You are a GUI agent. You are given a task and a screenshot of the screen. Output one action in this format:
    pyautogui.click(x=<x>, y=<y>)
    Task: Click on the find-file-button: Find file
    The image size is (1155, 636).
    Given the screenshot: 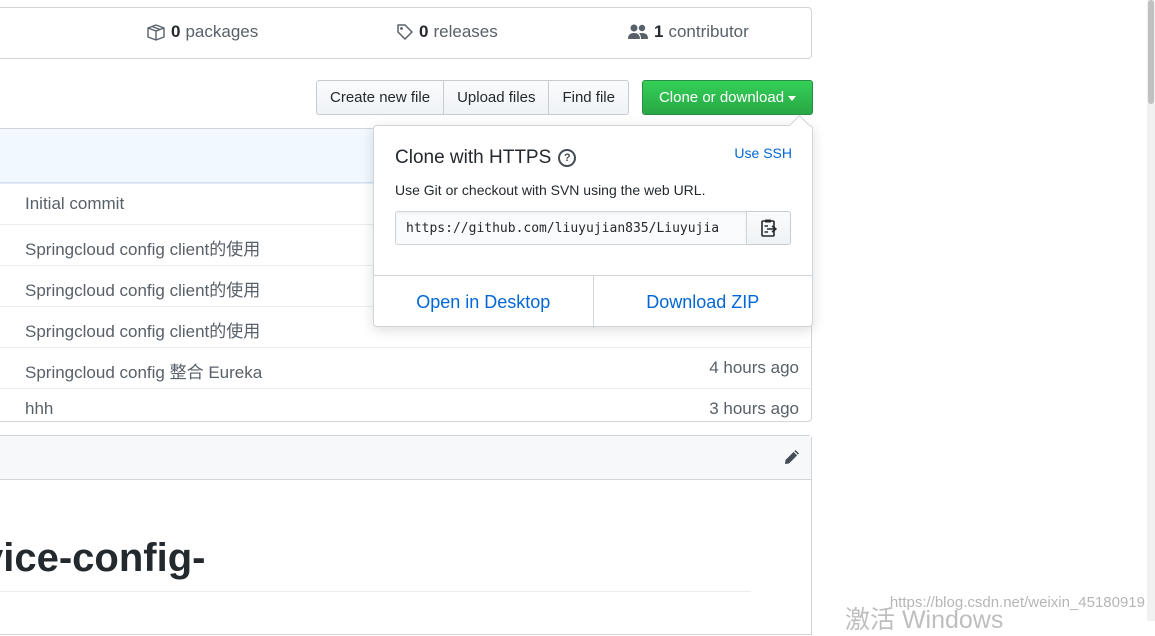 What is the action you would take?
    pyautogui.click(x=589, y=97)
    